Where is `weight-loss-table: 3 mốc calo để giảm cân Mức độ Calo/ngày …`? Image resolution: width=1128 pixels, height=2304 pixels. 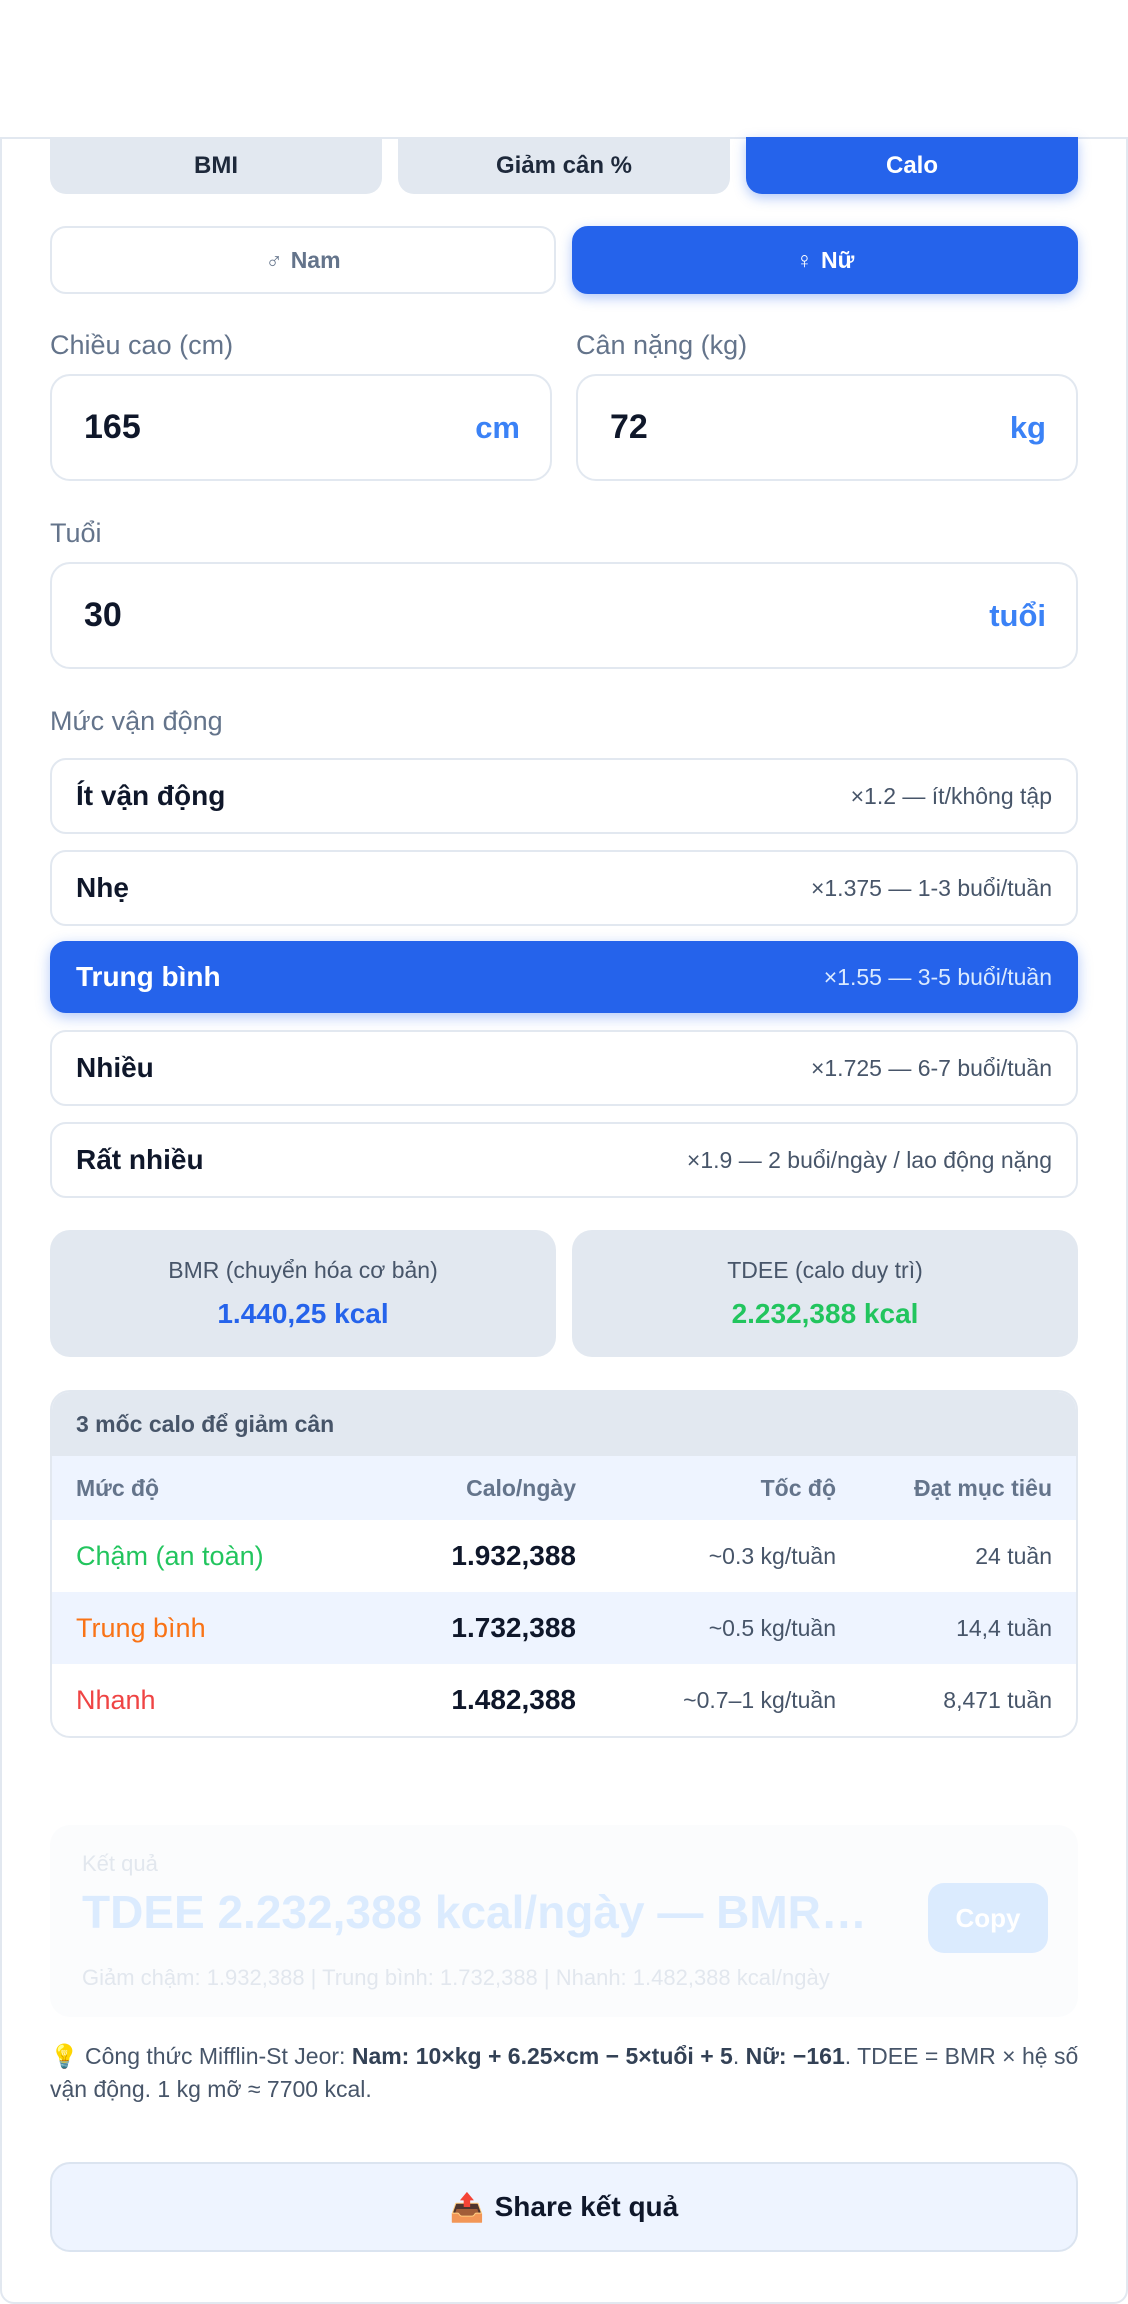 weight-loss-table: 3 mốc calo để giảm cân Mức độ Calo/ngày … is located at coordinates (564, 1564).